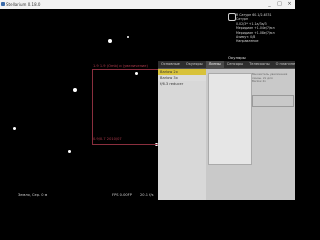 This screenshot has width=320, height=240. What do you see at coordinates (232, 17) in the screenshot?
I see `object-type-icon` at bounding box center [232, 17].